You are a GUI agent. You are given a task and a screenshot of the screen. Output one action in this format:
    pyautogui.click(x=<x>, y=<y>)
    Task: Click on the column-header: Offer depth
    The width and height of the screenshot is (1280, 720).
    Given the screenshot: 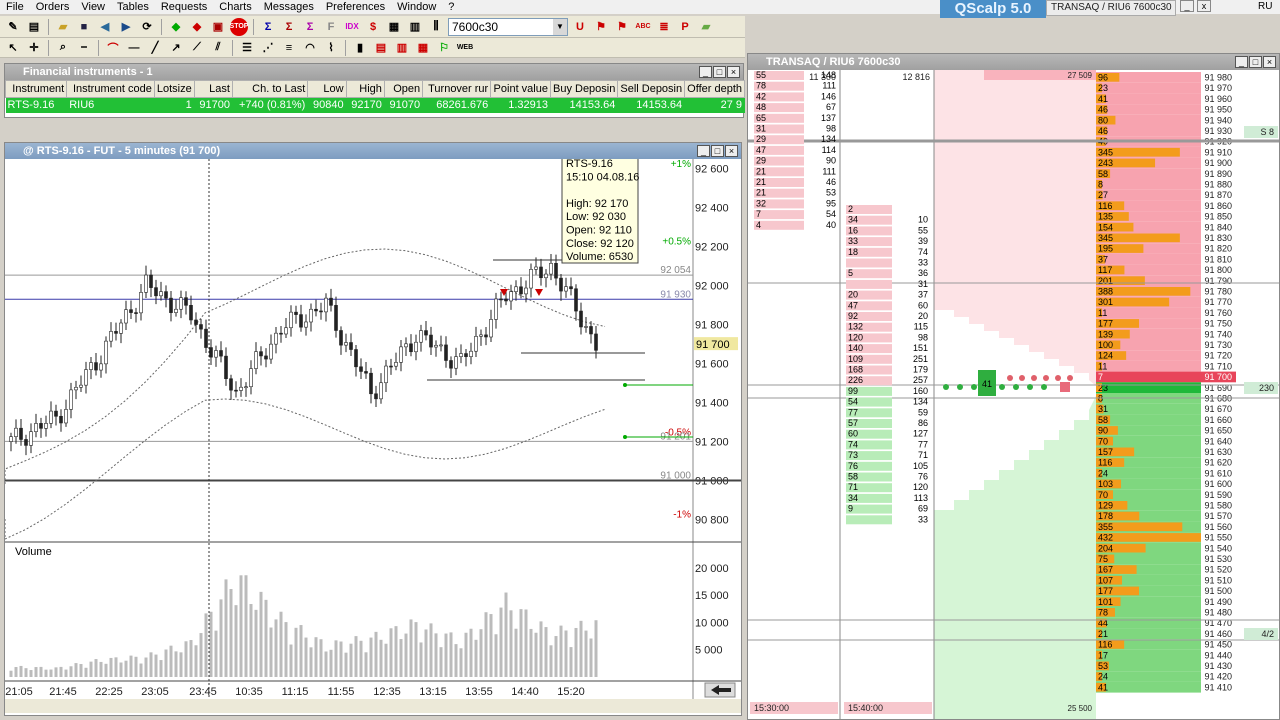 What is the action you would take?
    pyautogui.click(x=714, y=89)
    